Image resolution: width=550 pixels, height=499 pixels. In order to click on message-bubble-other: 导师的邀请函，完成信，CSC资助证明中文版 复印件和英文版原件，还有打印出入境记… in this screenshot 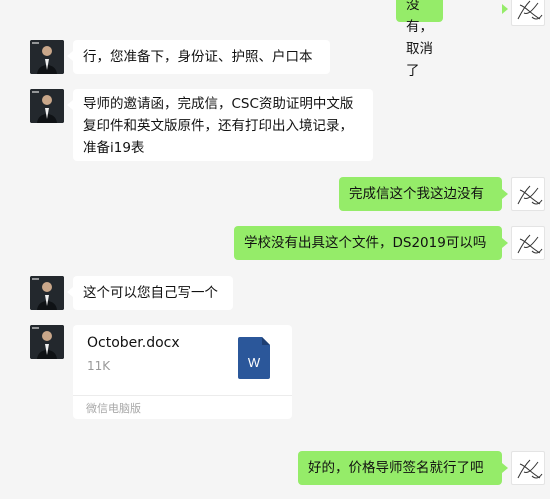, I will do `click(223, 125)`.